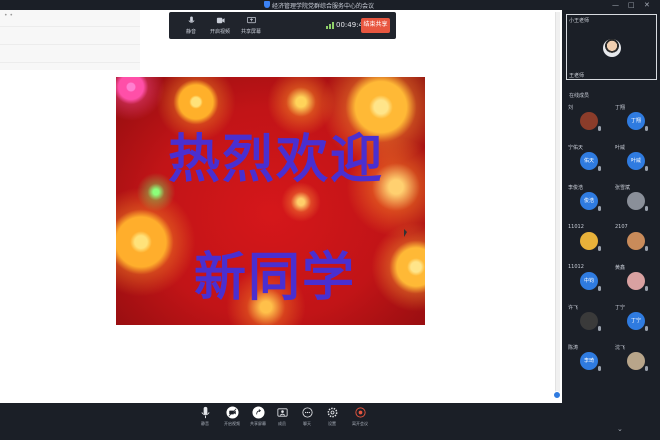  What do you see at coordinates (275, 277) in the screenshot?
I see `slide-heading-line2: 新同学` at bounding box center [275, 277].